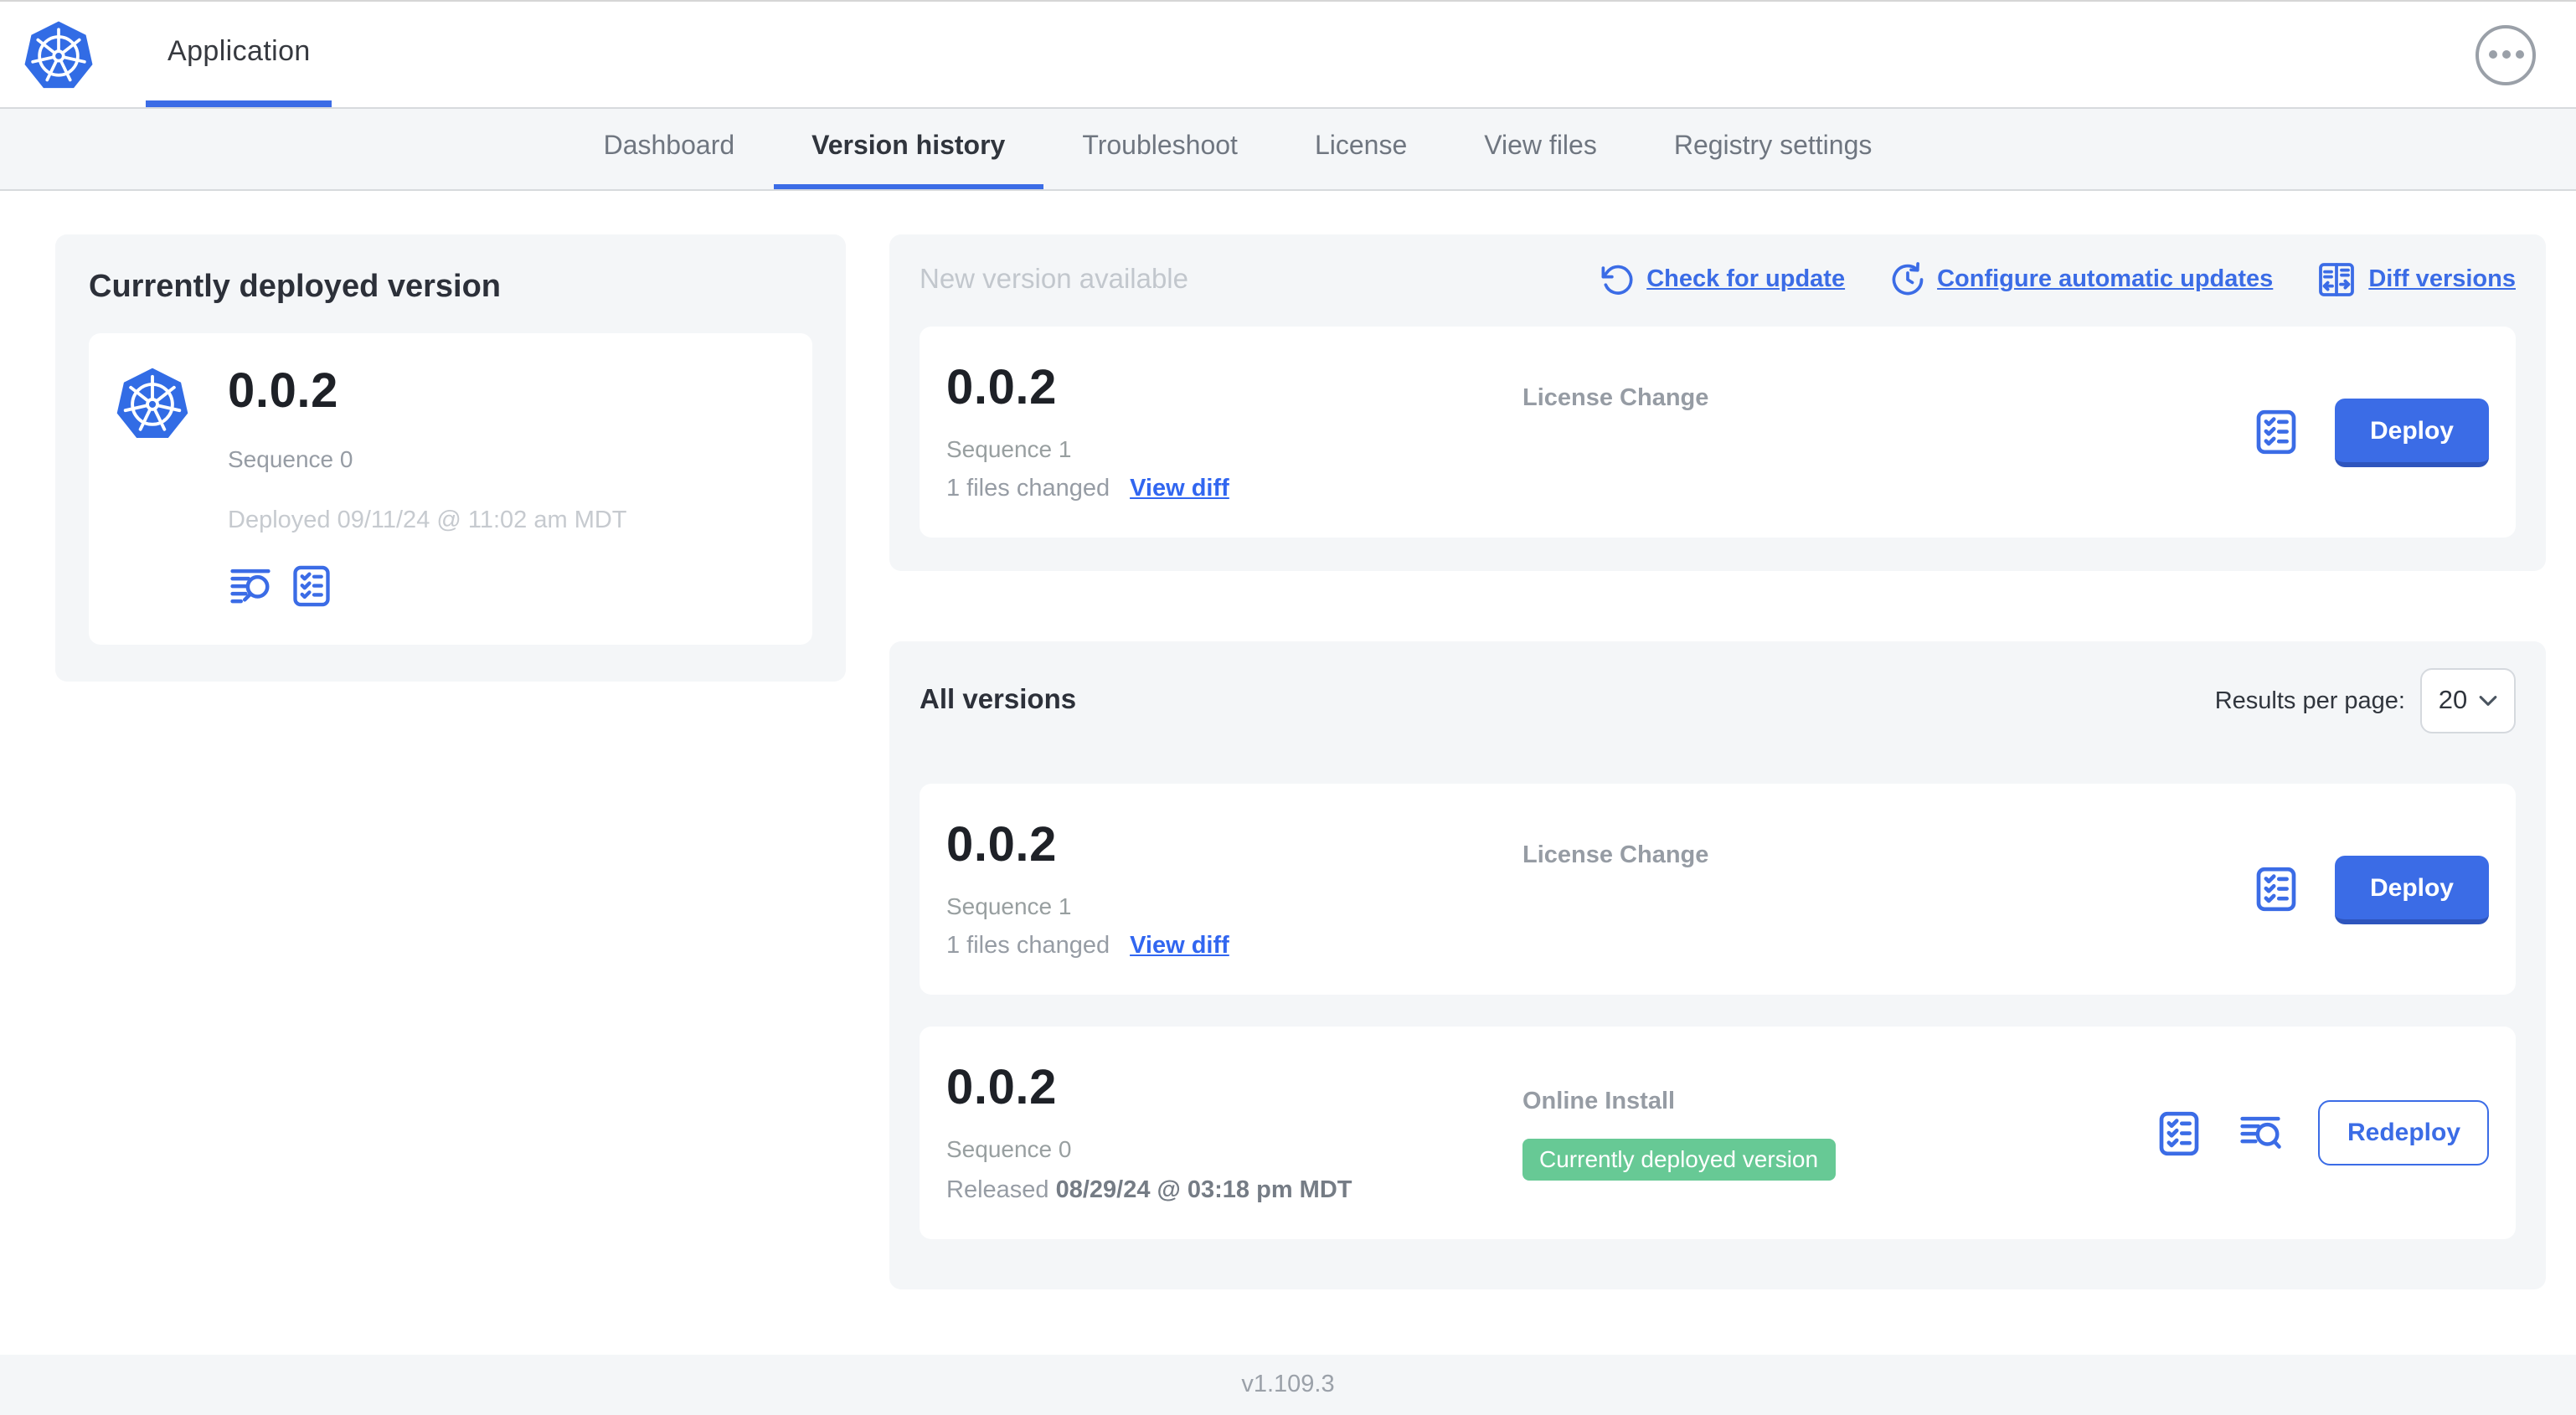 The image size is (2576, 1415). I want to click on results-per-page-select: 20, so click(2468, 700).